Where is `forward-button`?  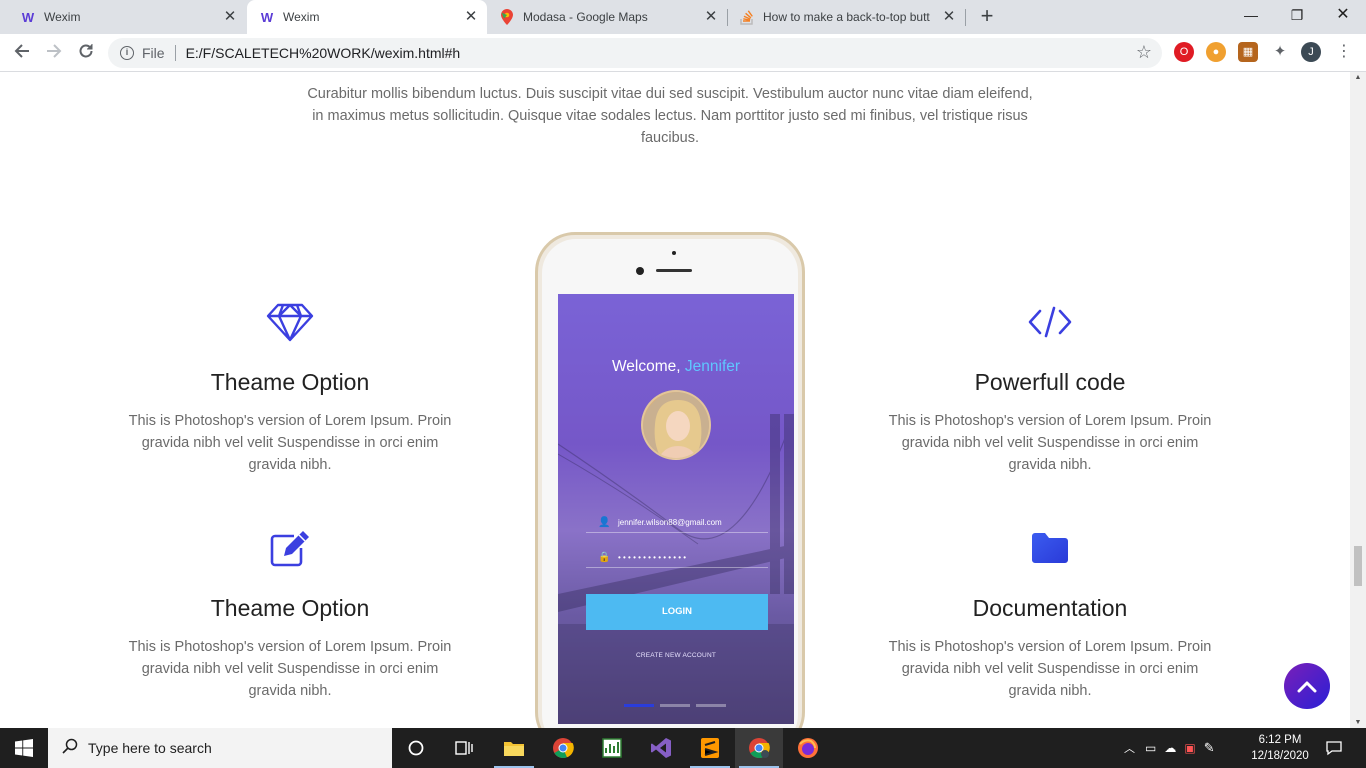
forward-button is located at coordinates (54, 53).